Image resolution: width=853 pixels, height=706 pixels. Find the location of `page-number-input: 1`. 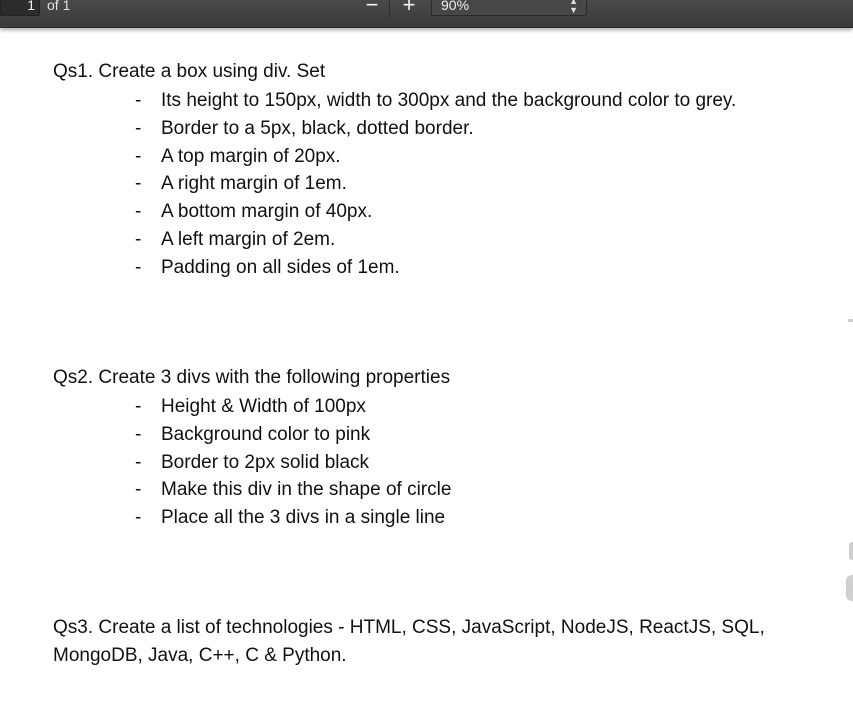

page-number-input: 1 is located at coordinates (20, 8).